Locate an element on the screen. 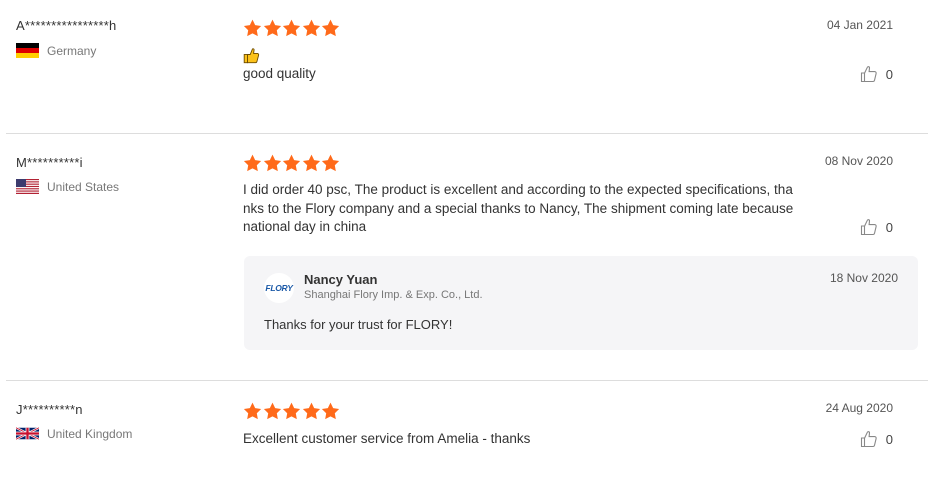 The image size is (928, 488). review-text-line: national day in china is located at coordinates (305, 226).